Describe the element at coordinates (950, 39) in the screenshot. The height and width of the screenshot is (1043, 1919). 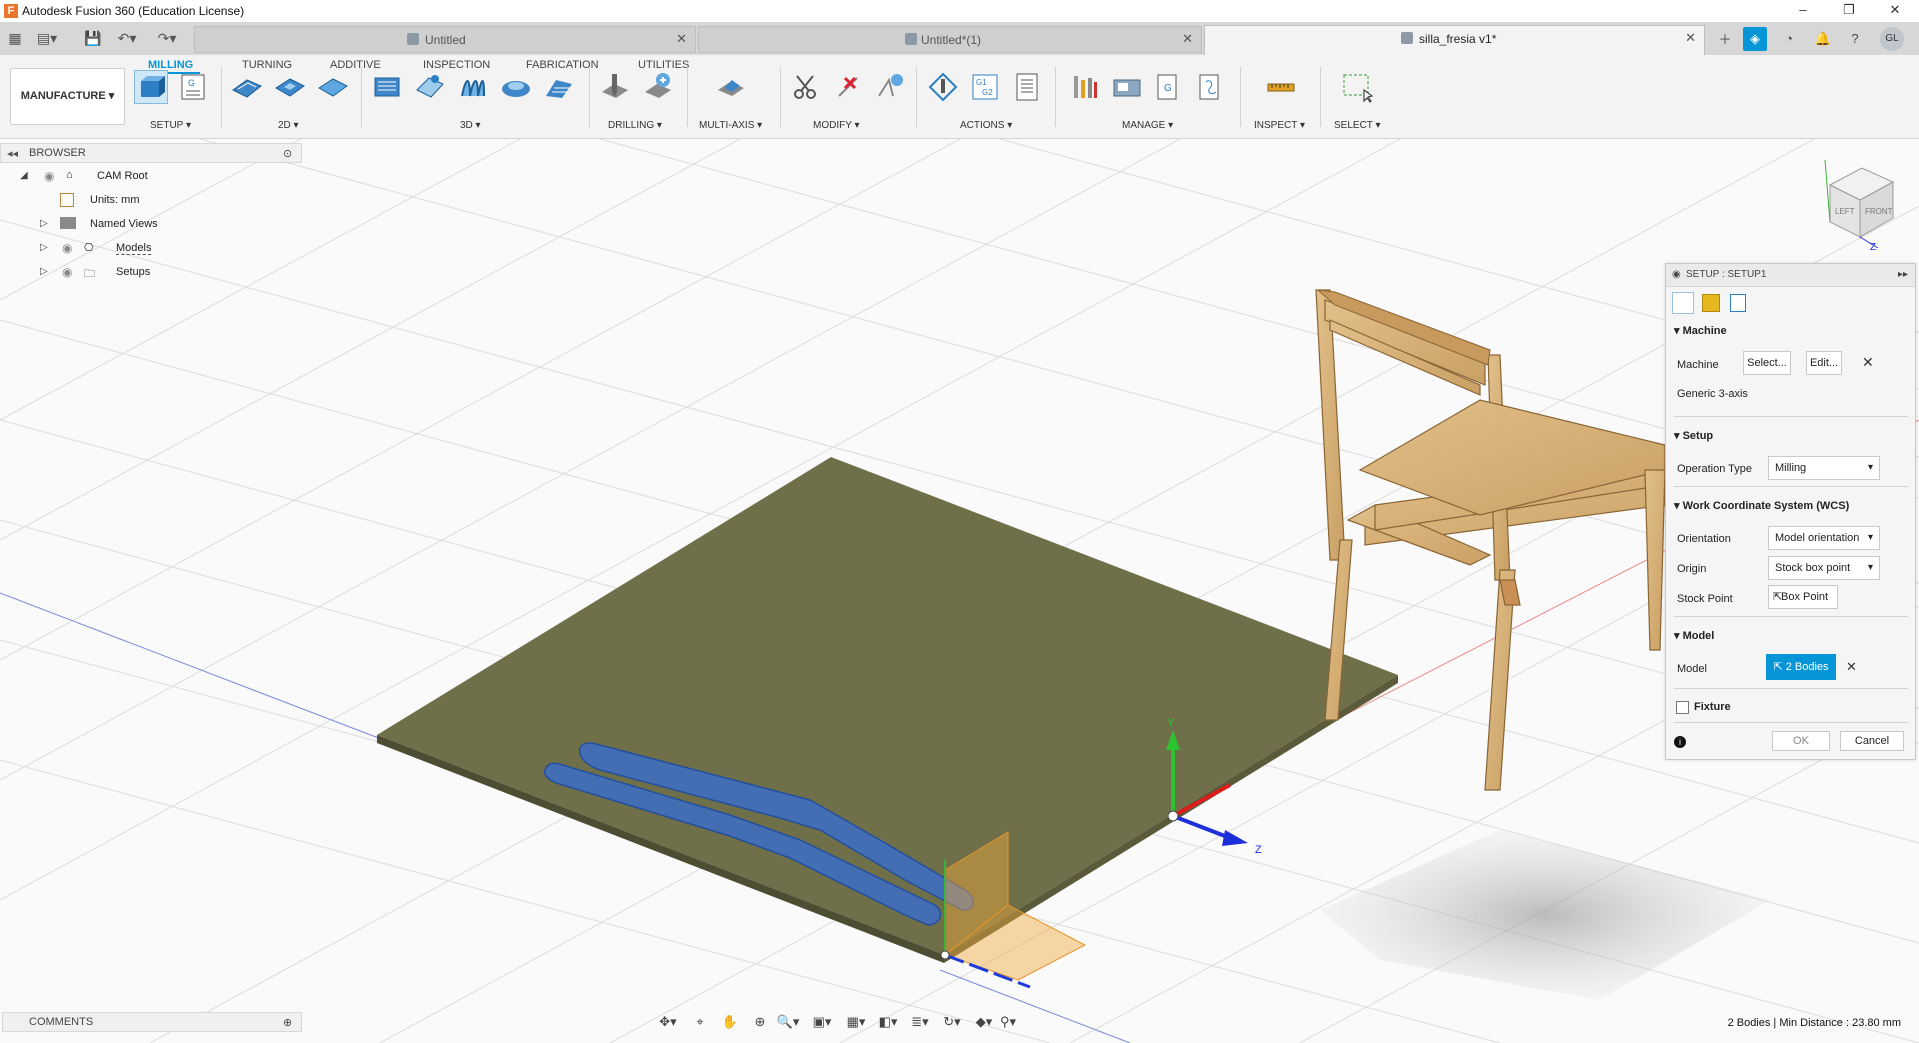
I see `doc-tab-untitled-1: Untitled*(1) ✕` at that location.